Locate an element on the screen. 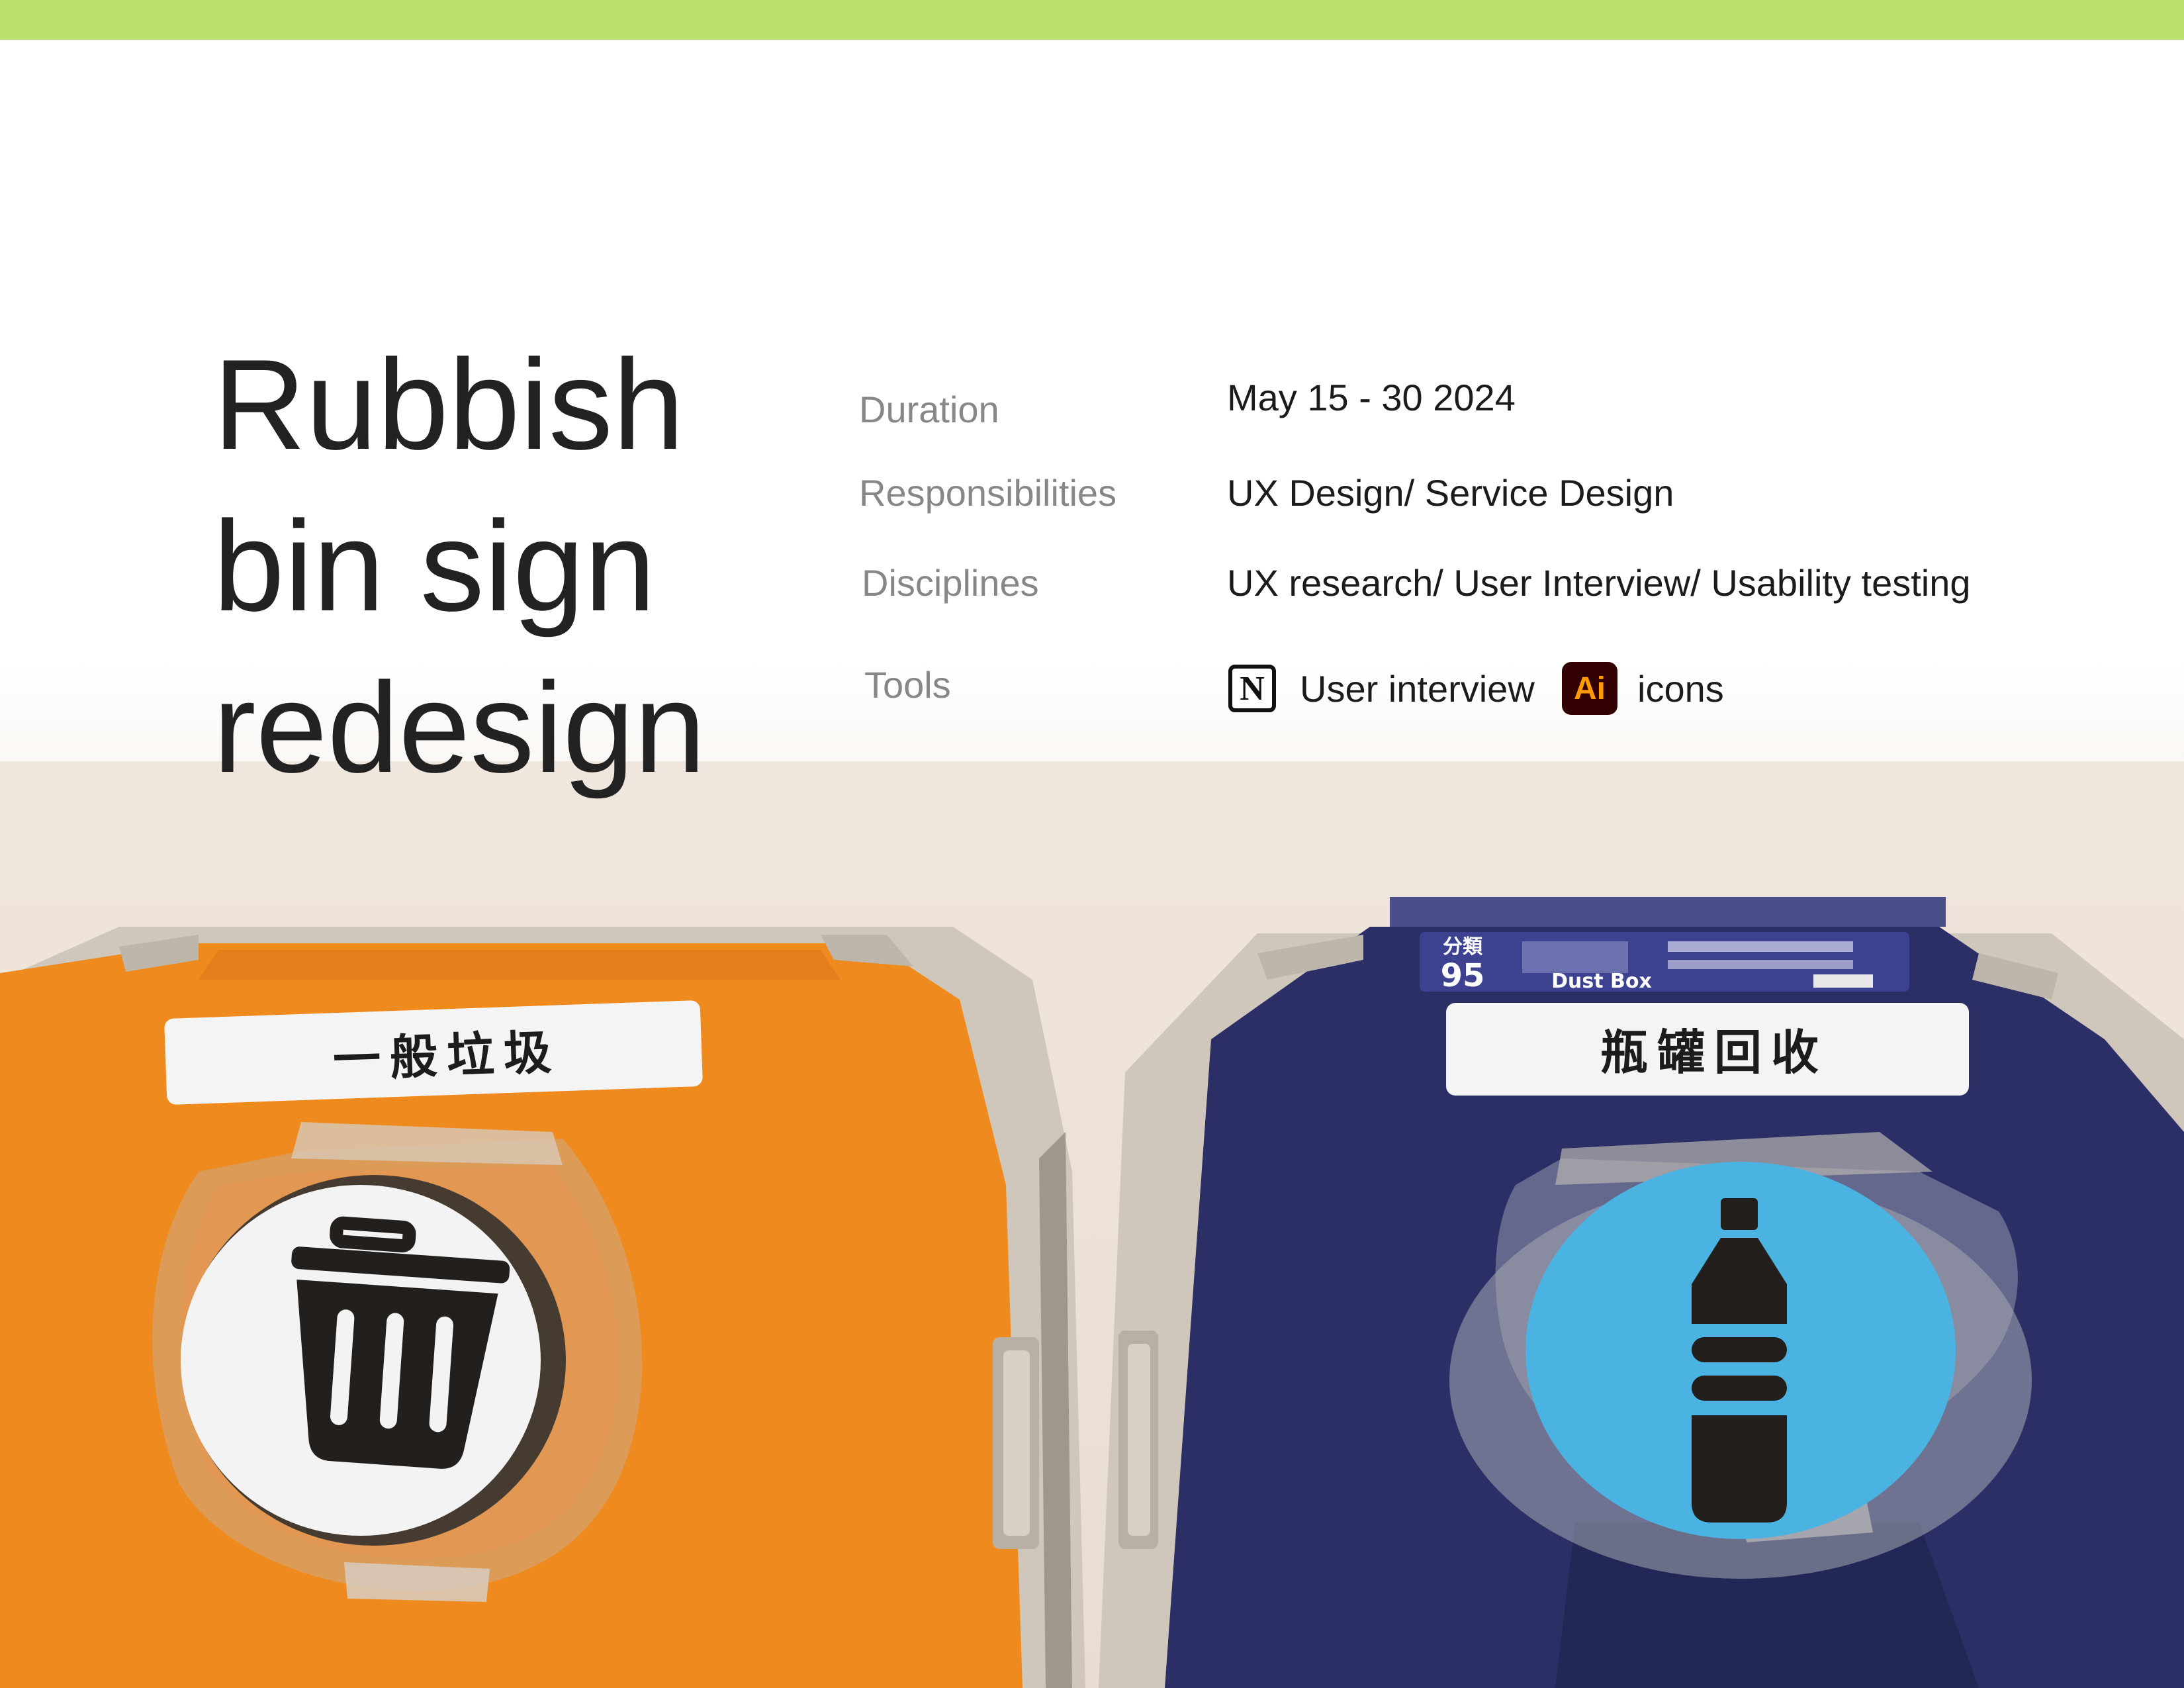 The width and height of the screenshot is (2184, 1688). notion-tool-label: User interview is located at coordinates (1417, 688).